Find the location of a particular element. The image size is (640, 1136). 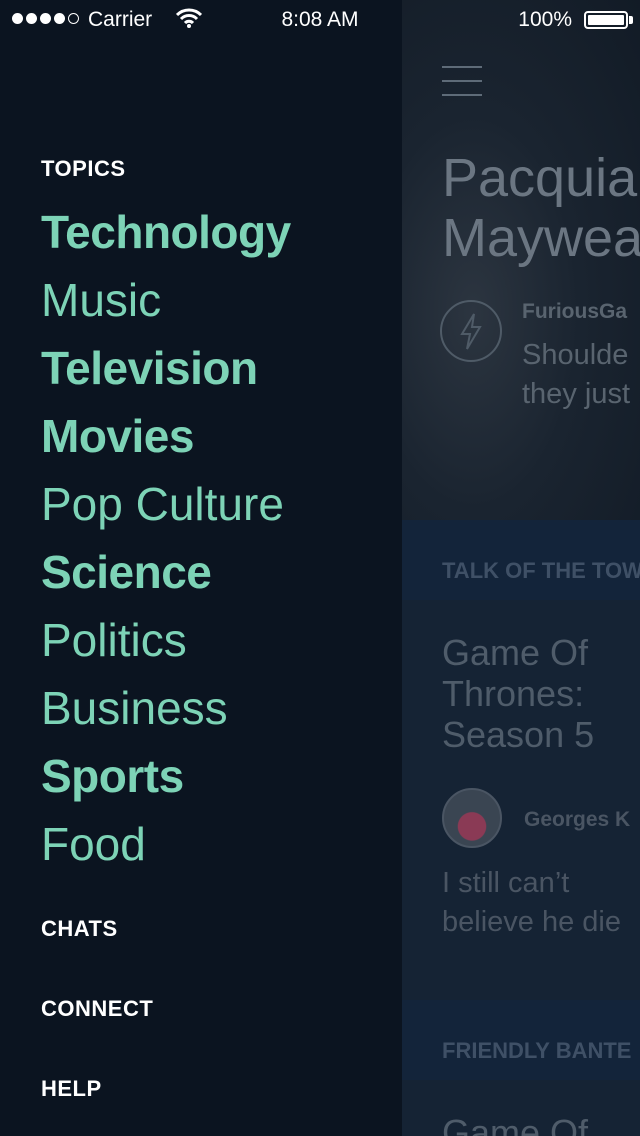

battery-tip is located at coordinates (631, 20).